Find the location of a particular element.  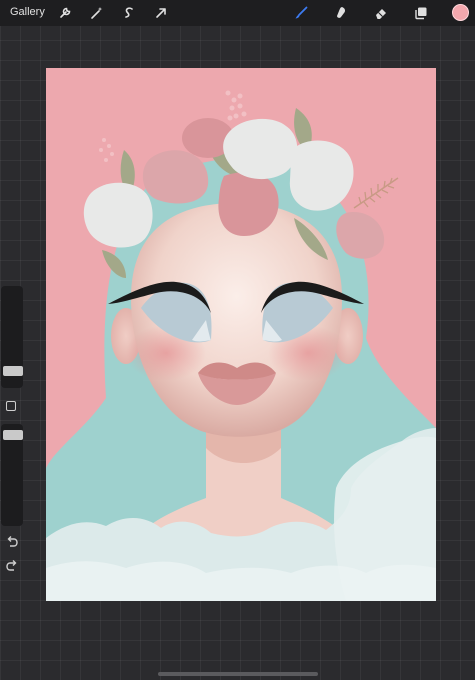

brush-size-thumb is located at coordinates (13, 371).